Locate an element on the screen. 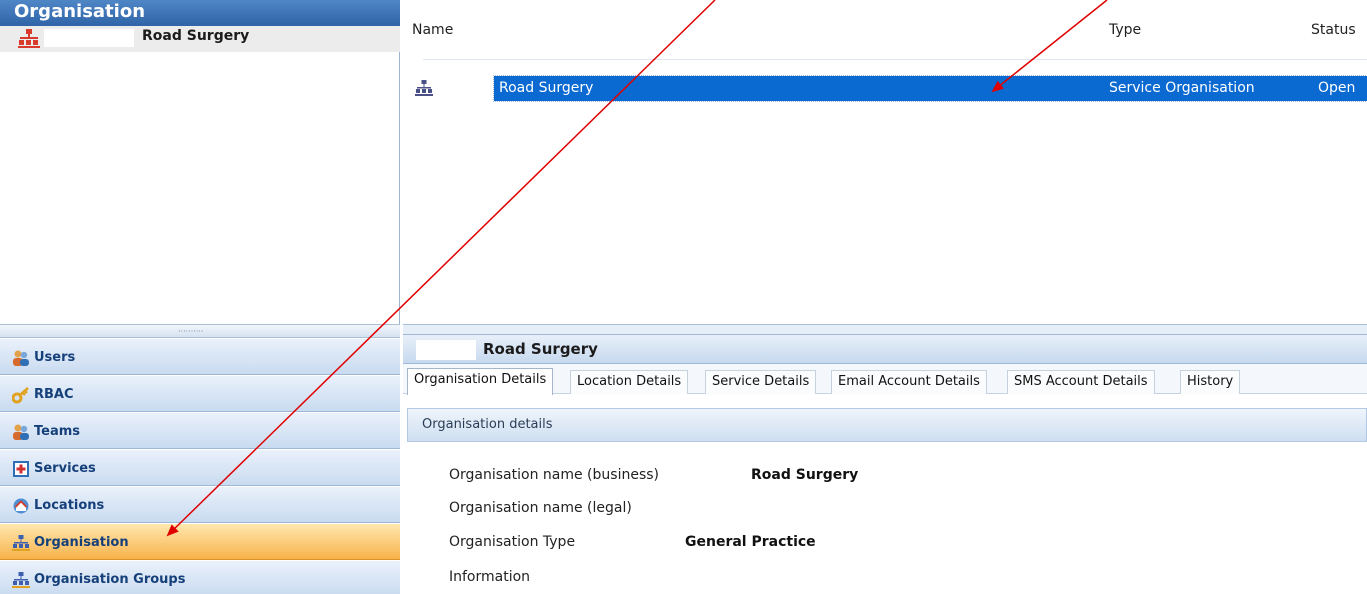  column-header-name: Name is located at coordinates (432, 30).